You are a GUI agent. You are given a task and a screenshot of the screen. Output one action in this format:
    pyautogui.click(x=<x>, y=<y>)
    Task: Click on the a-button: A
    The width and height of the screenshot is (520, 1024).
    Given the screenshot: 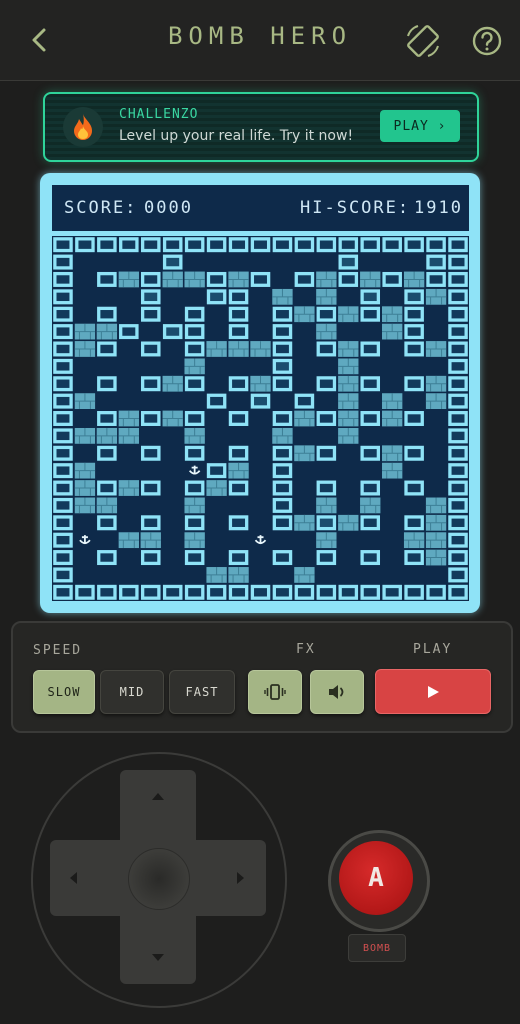 What is the action you would take?
    pyautogui.click(x=376, y=878)
    